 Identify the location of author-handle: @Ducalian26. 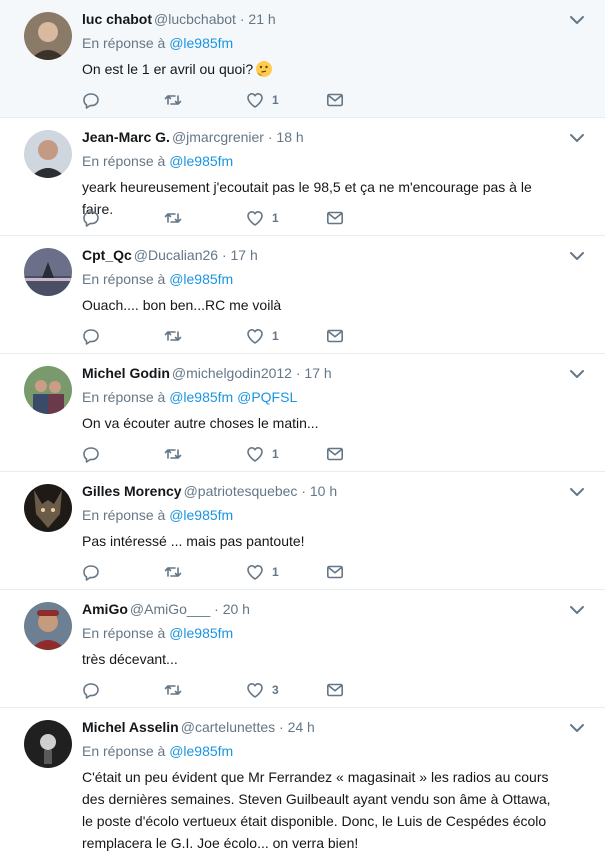
(176, 255).